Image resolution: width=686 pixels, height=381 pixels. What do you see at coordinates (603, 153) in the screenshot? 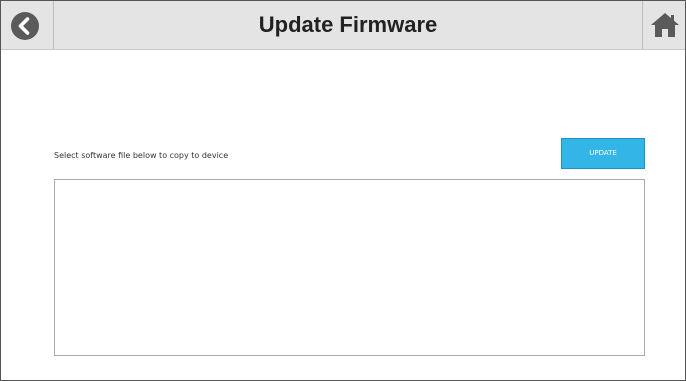
I see `update-button: UPDATE` at bounding box center [603, 153].